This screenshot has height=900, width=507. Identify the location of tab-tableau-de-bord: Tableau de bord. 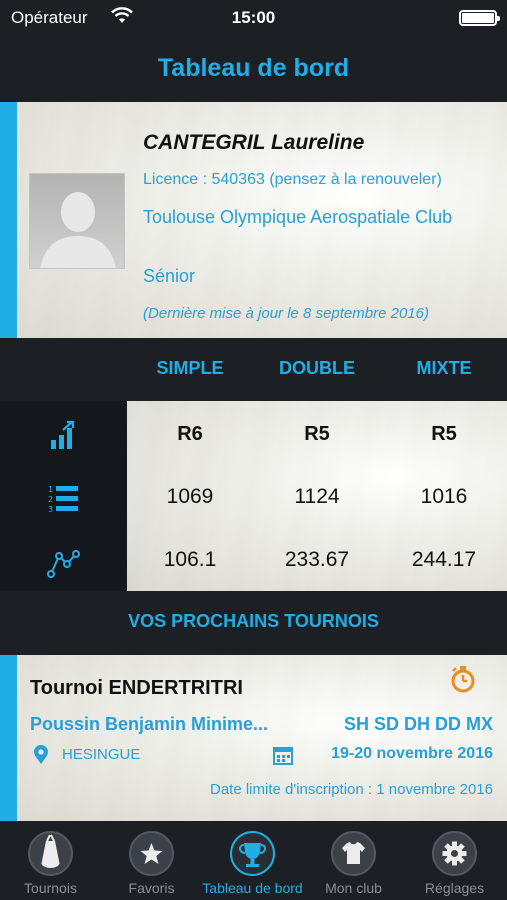
(252, 860).